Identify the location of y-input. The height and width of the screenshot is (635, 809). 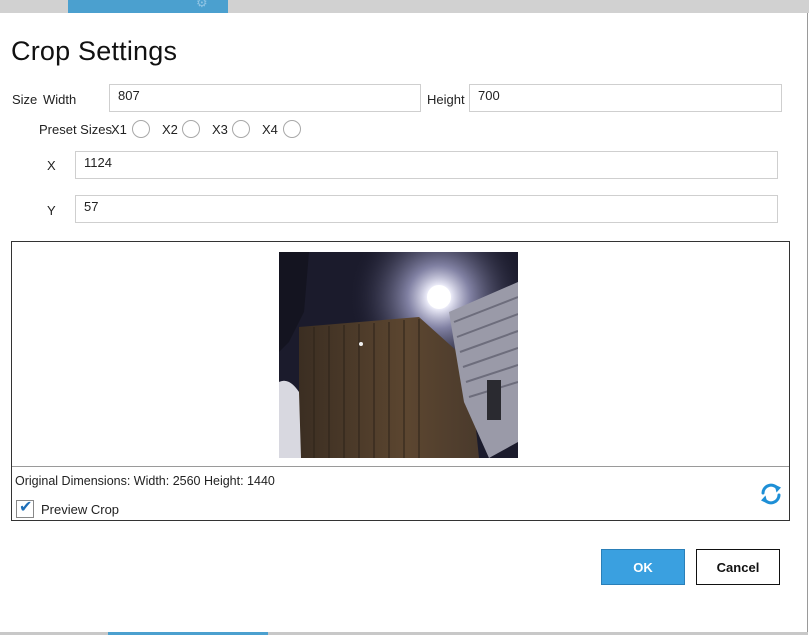
(426, 209).